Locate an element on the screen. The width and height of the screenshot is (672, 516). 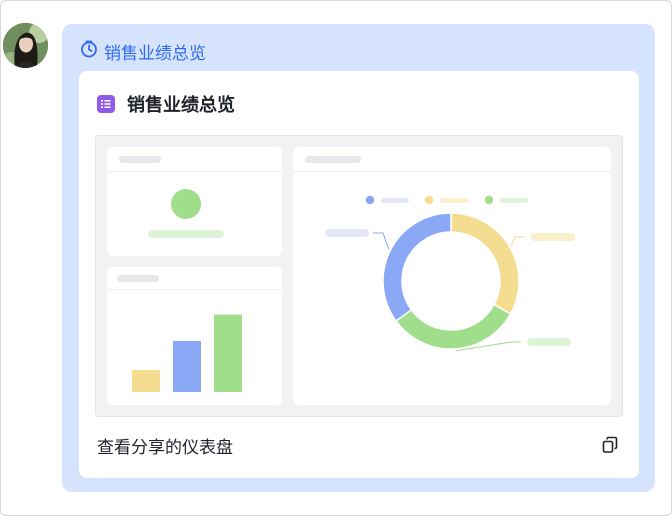
bar-chart is located at coordinates (187, 353).